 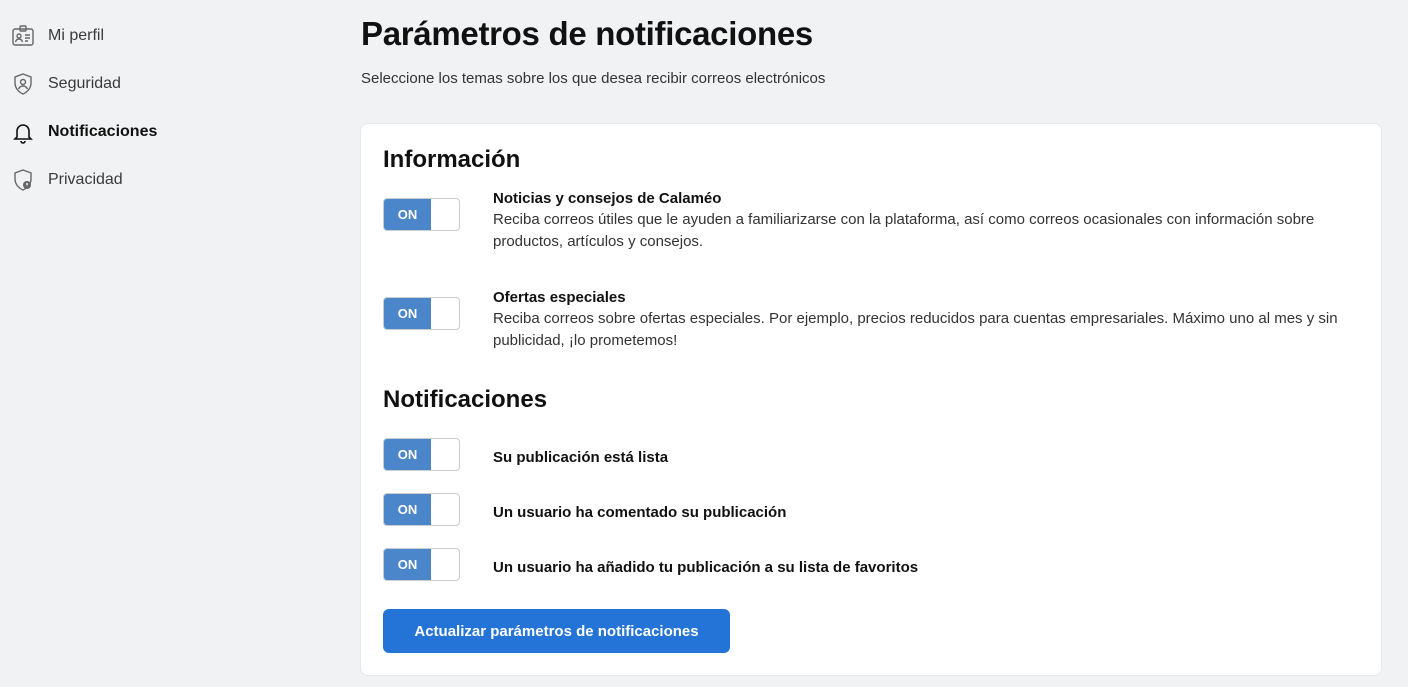 I want to click on toggle-comentario: ON, so click(x=421, y=509).